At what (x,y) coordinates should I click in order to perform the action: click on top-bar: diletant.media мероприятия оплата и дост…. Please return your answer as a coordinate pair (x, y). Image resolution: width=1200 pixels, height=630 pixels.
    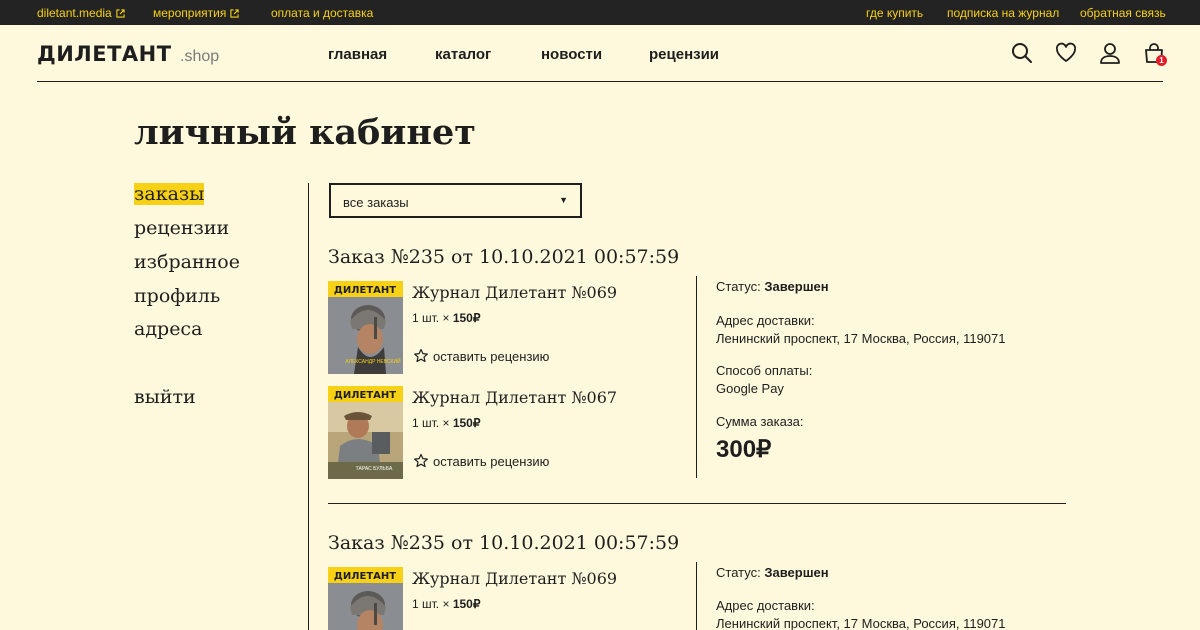
    Looking at the image, I should click on (600, 12).